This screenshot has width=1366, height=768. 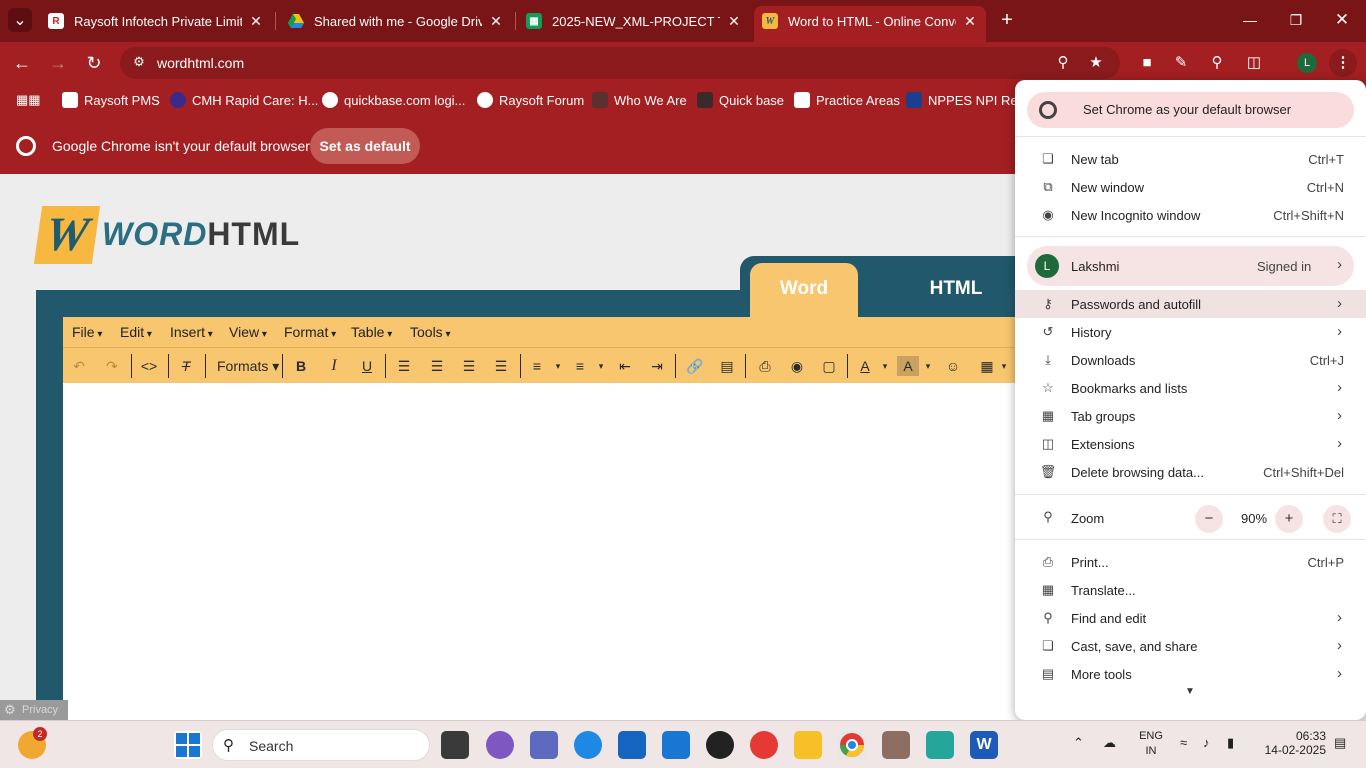 What do you see at coordinates (740, 100) in the screenshot?
I see `bookmark-quick-base: Quick base` at bounding box center [740, 100].